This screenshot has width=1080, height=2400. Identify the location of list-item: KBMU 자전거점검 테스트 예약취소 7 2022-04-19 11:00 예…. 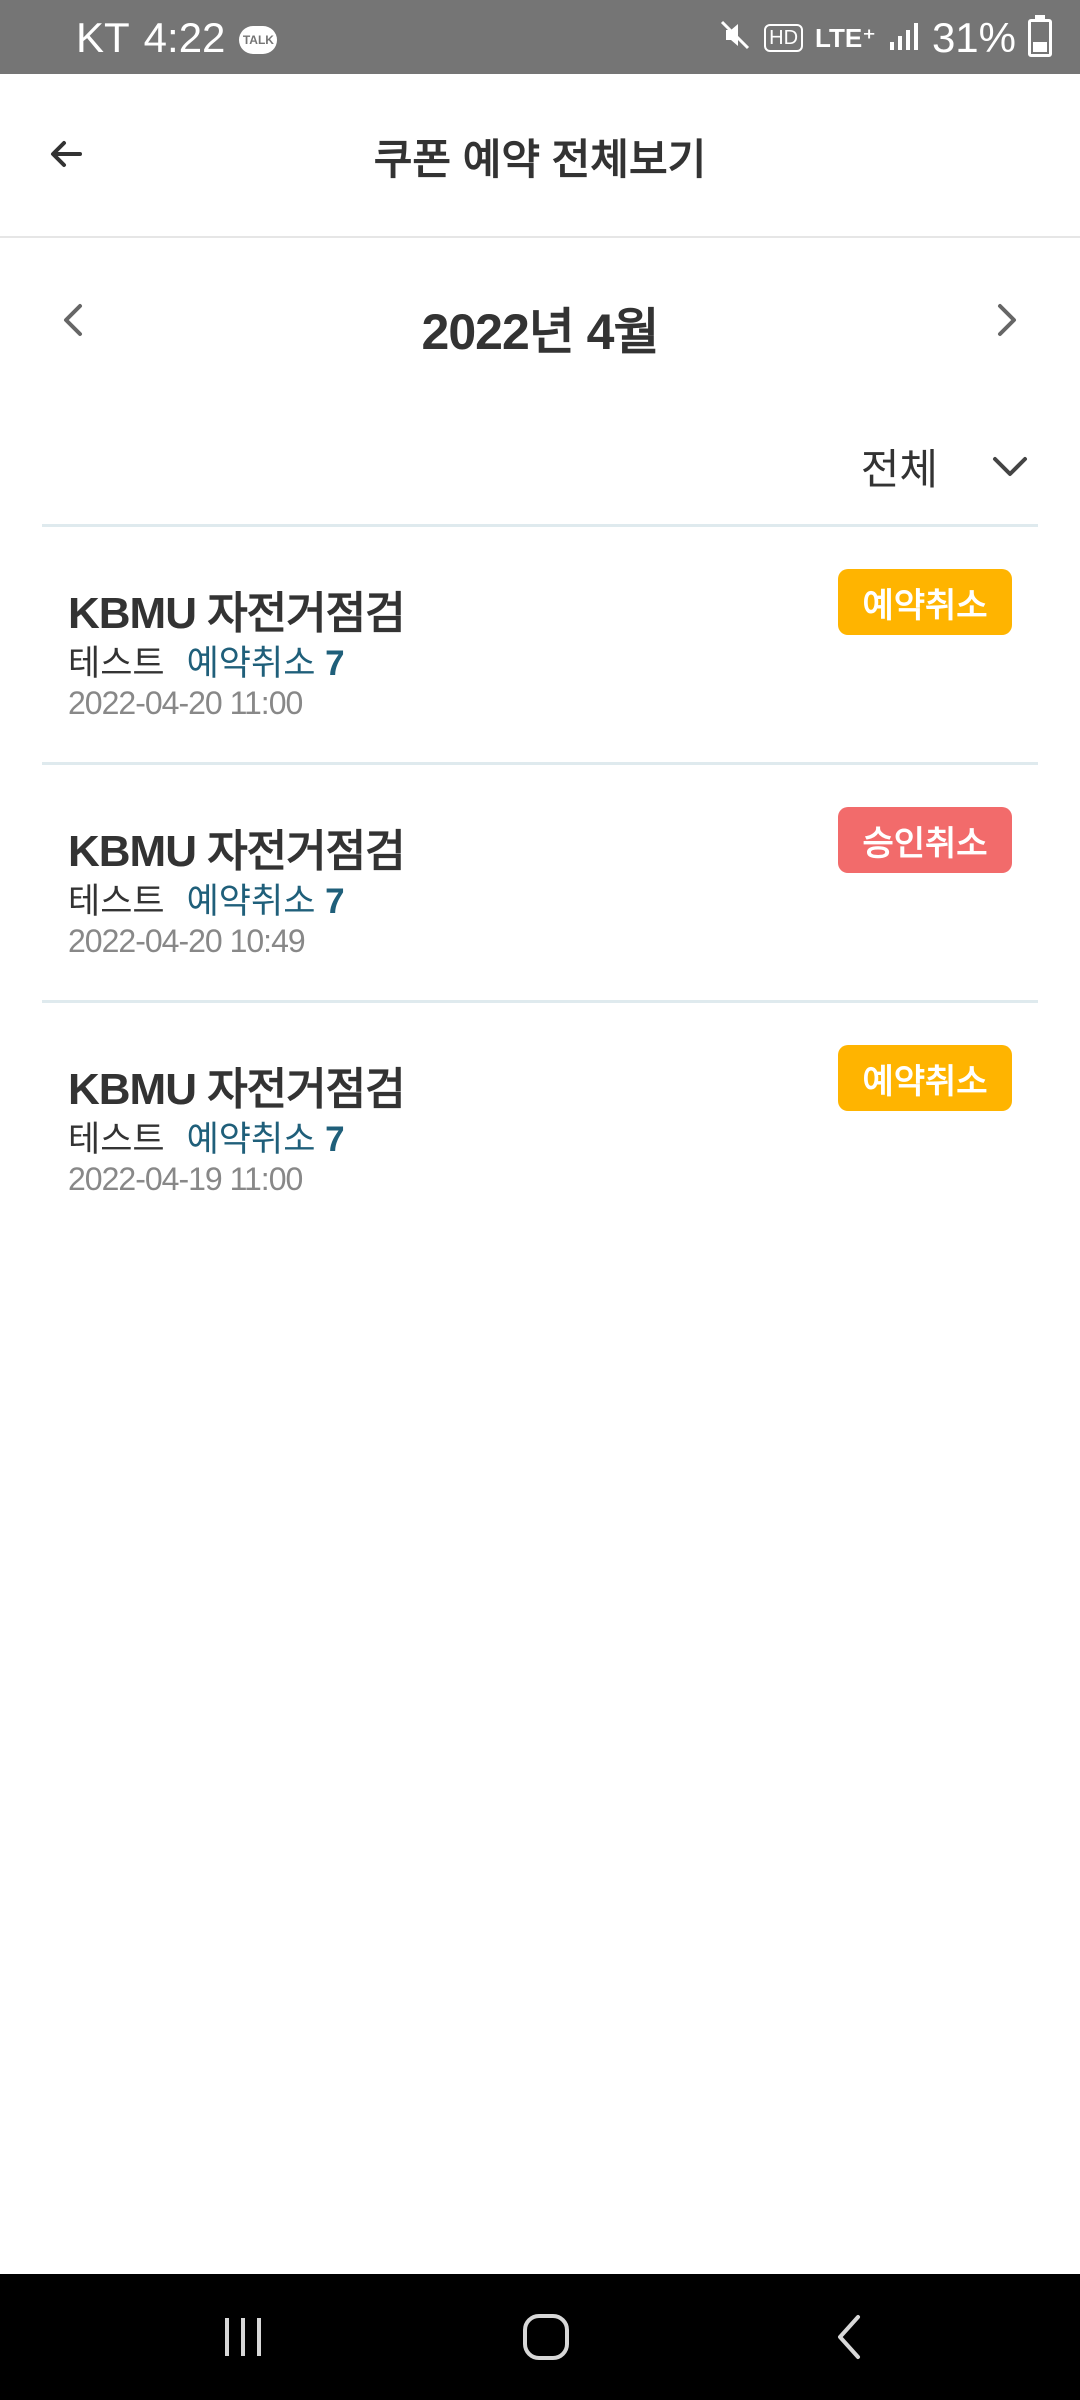
(540, 1119).